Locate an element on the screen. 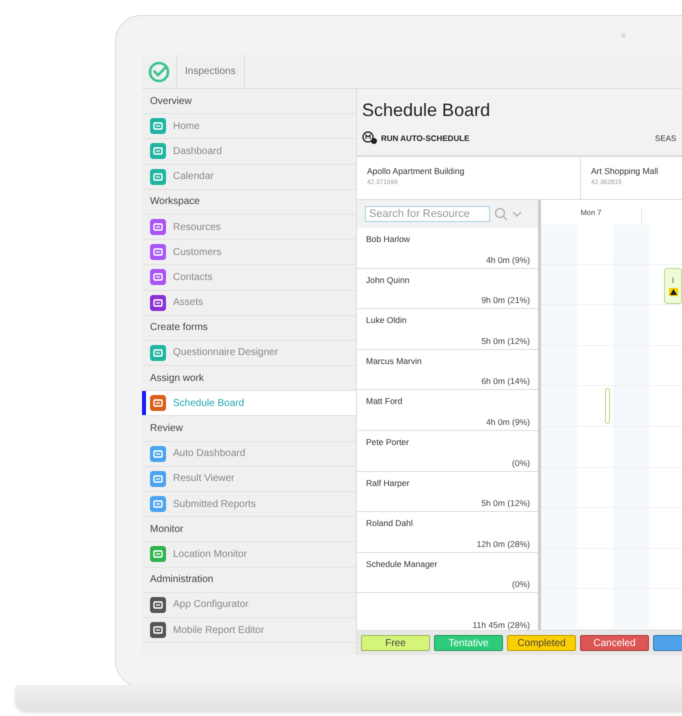 This screenshot has height=716, width=682. sidebar-section-label: Create forms is located at coordinates (249, 328).